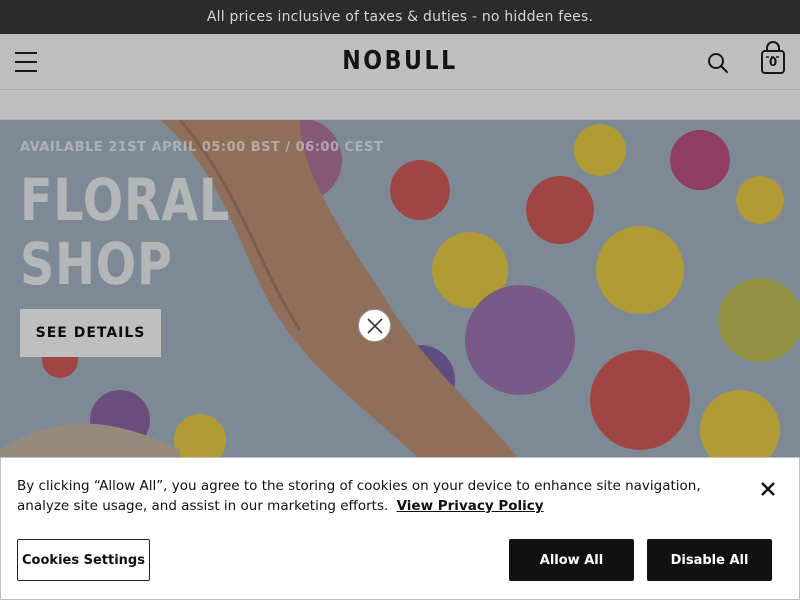 The height and width of the screenshot is (600, 800). What do you see at coordinates (571, 560) in the screenshot?
I see `allow-all-button: Allow All` at bounding box center [571, 560].